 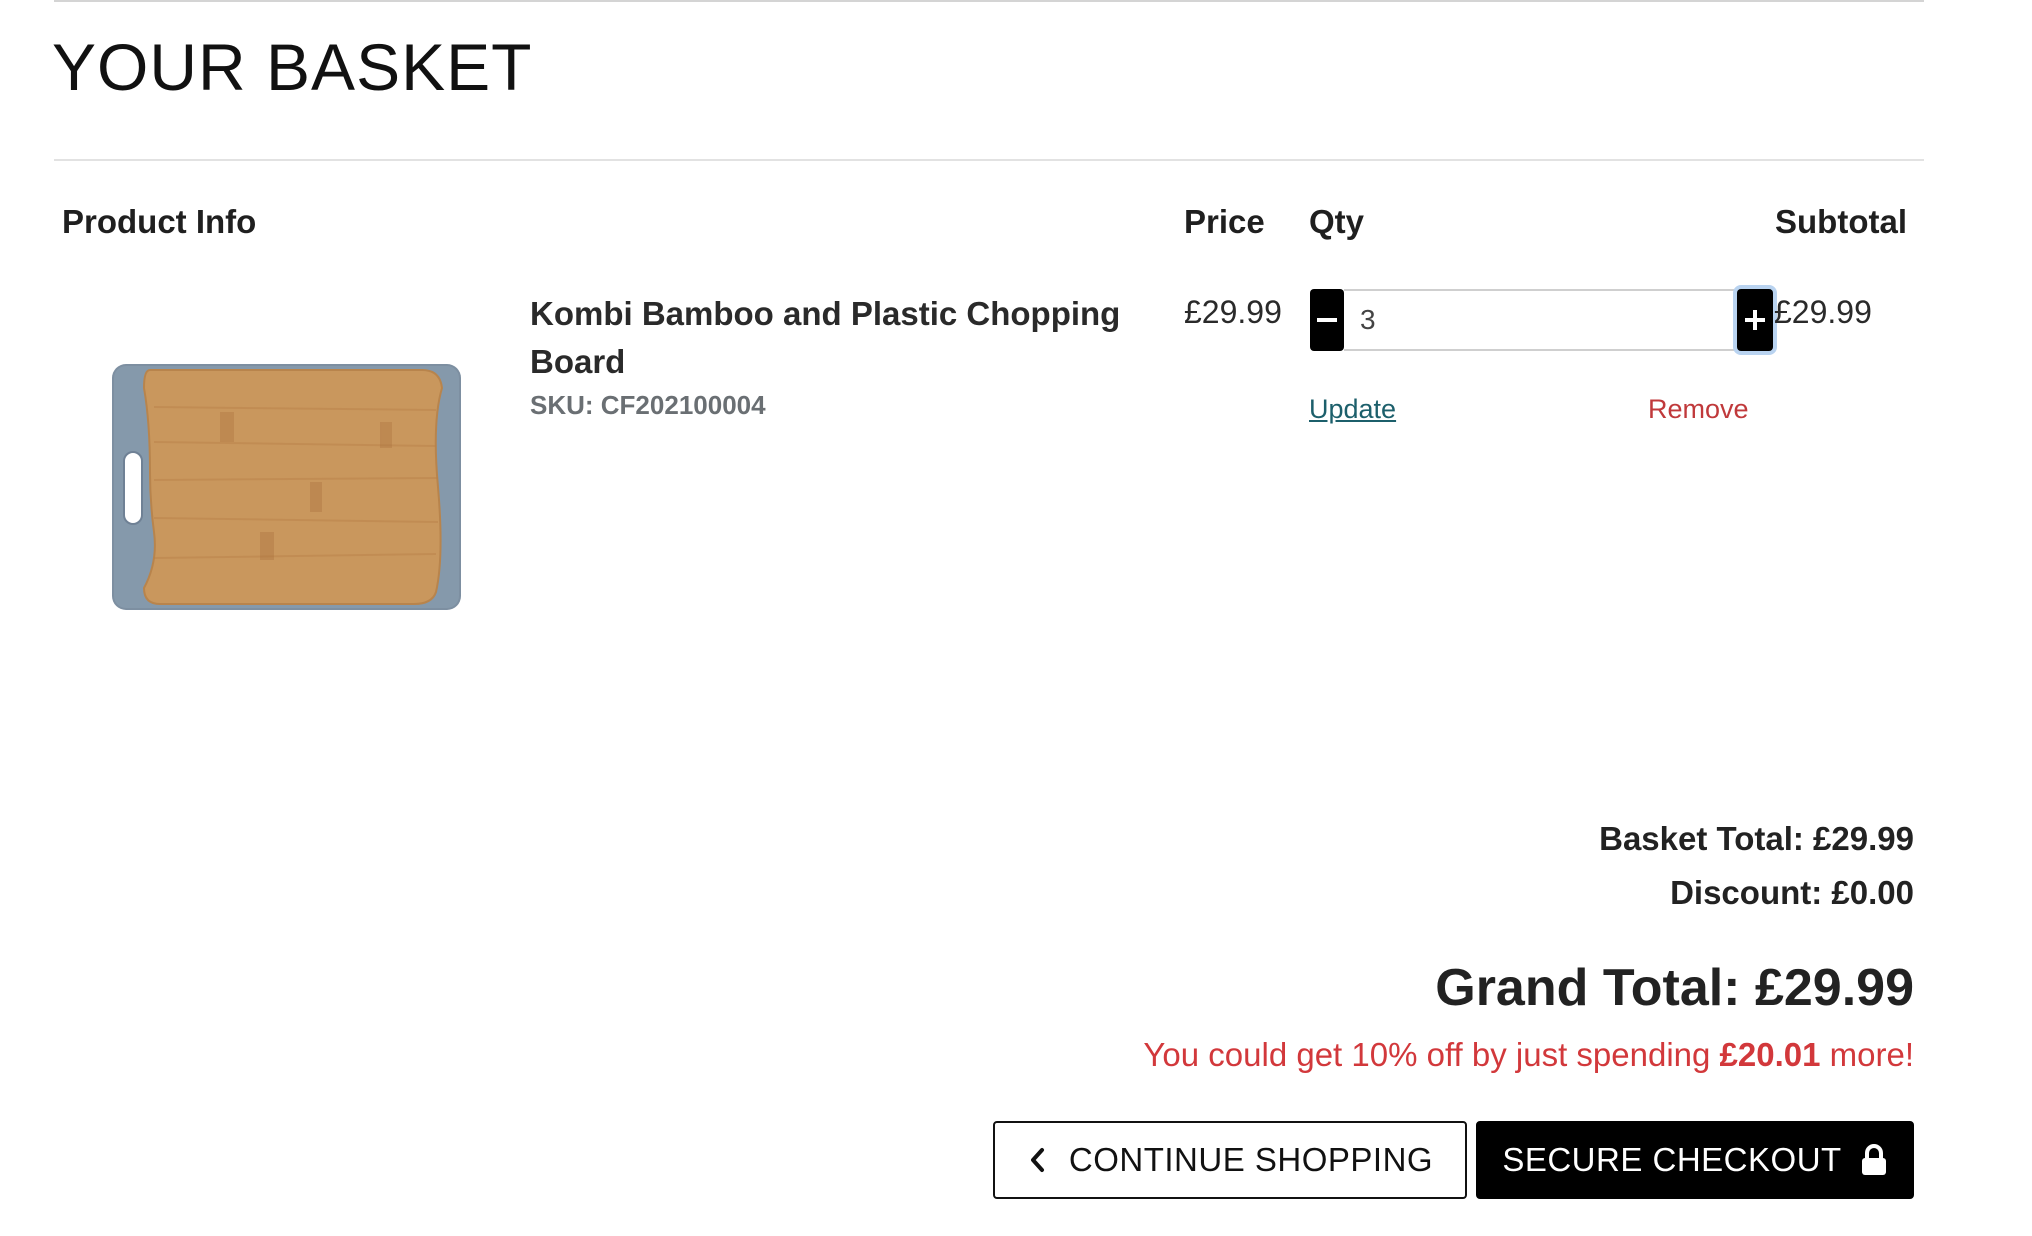 What do you see at coordinates (1841, 221) in the screenshot?
I see `header-subtotal: Subtotal` at bounding box center [1841, 221].